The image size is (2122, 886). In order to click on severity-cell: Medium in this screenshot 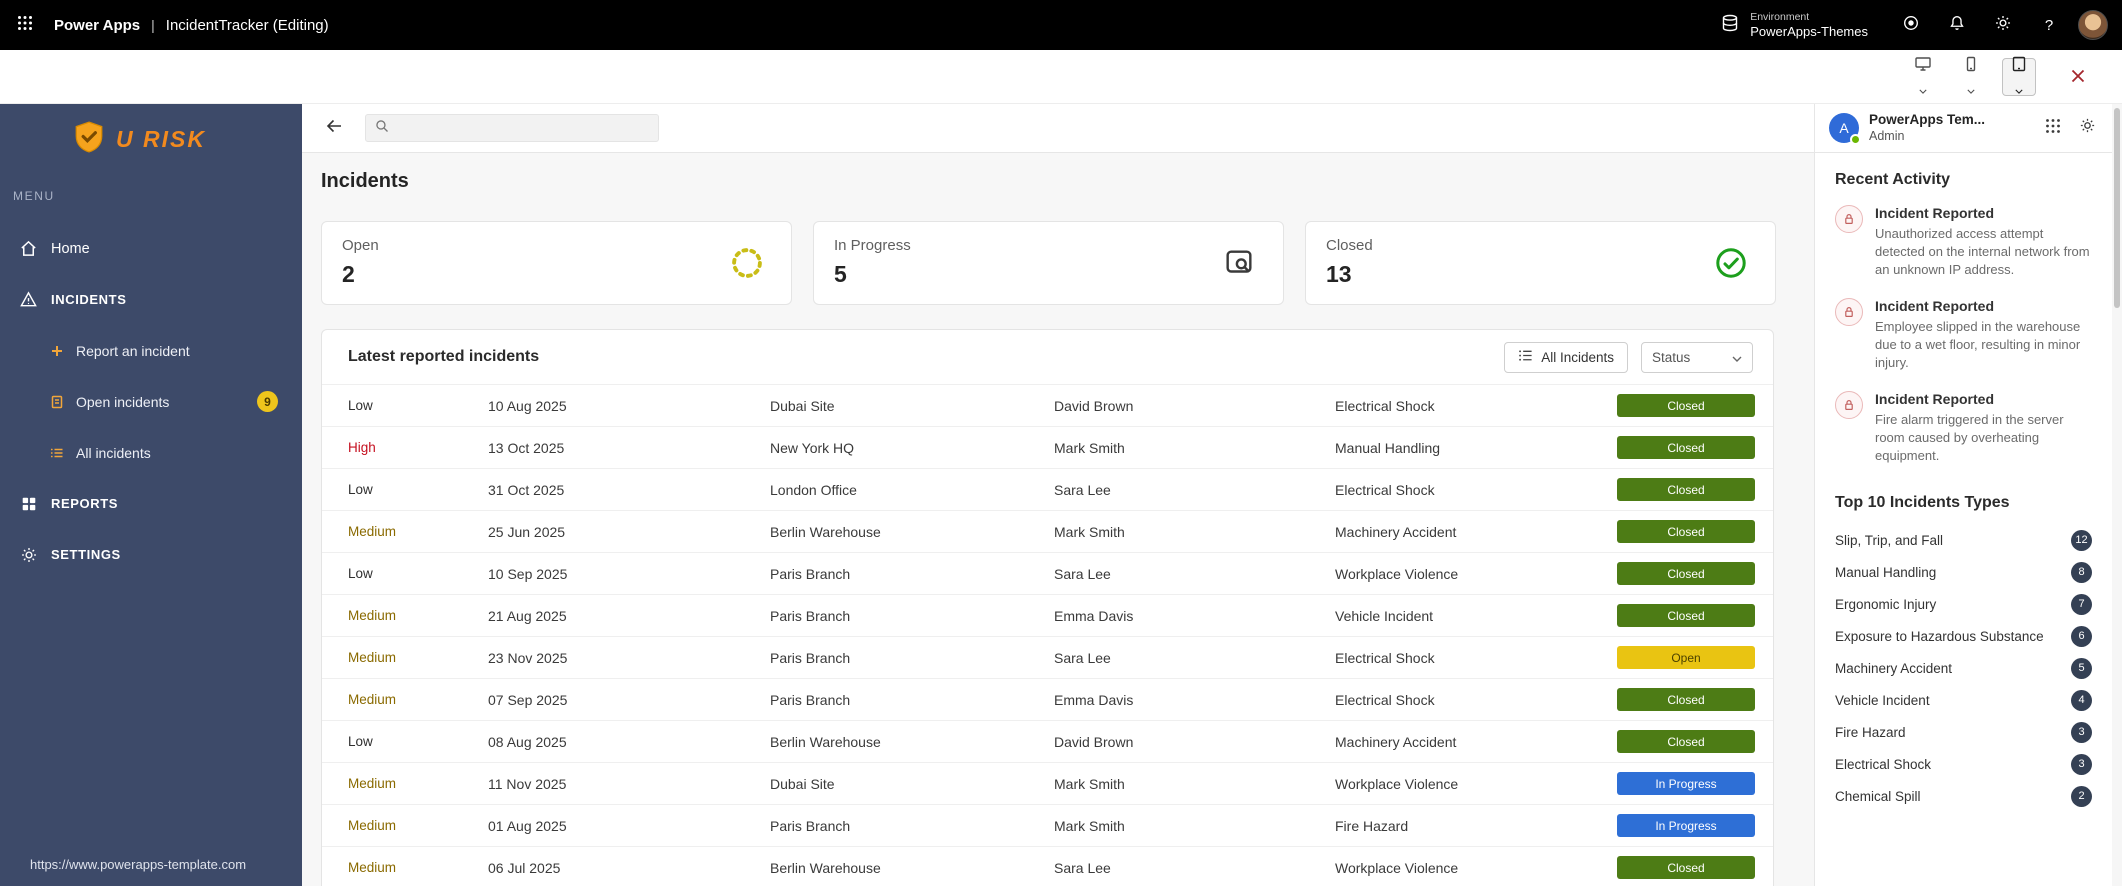, I will do `click(372, 657)`.